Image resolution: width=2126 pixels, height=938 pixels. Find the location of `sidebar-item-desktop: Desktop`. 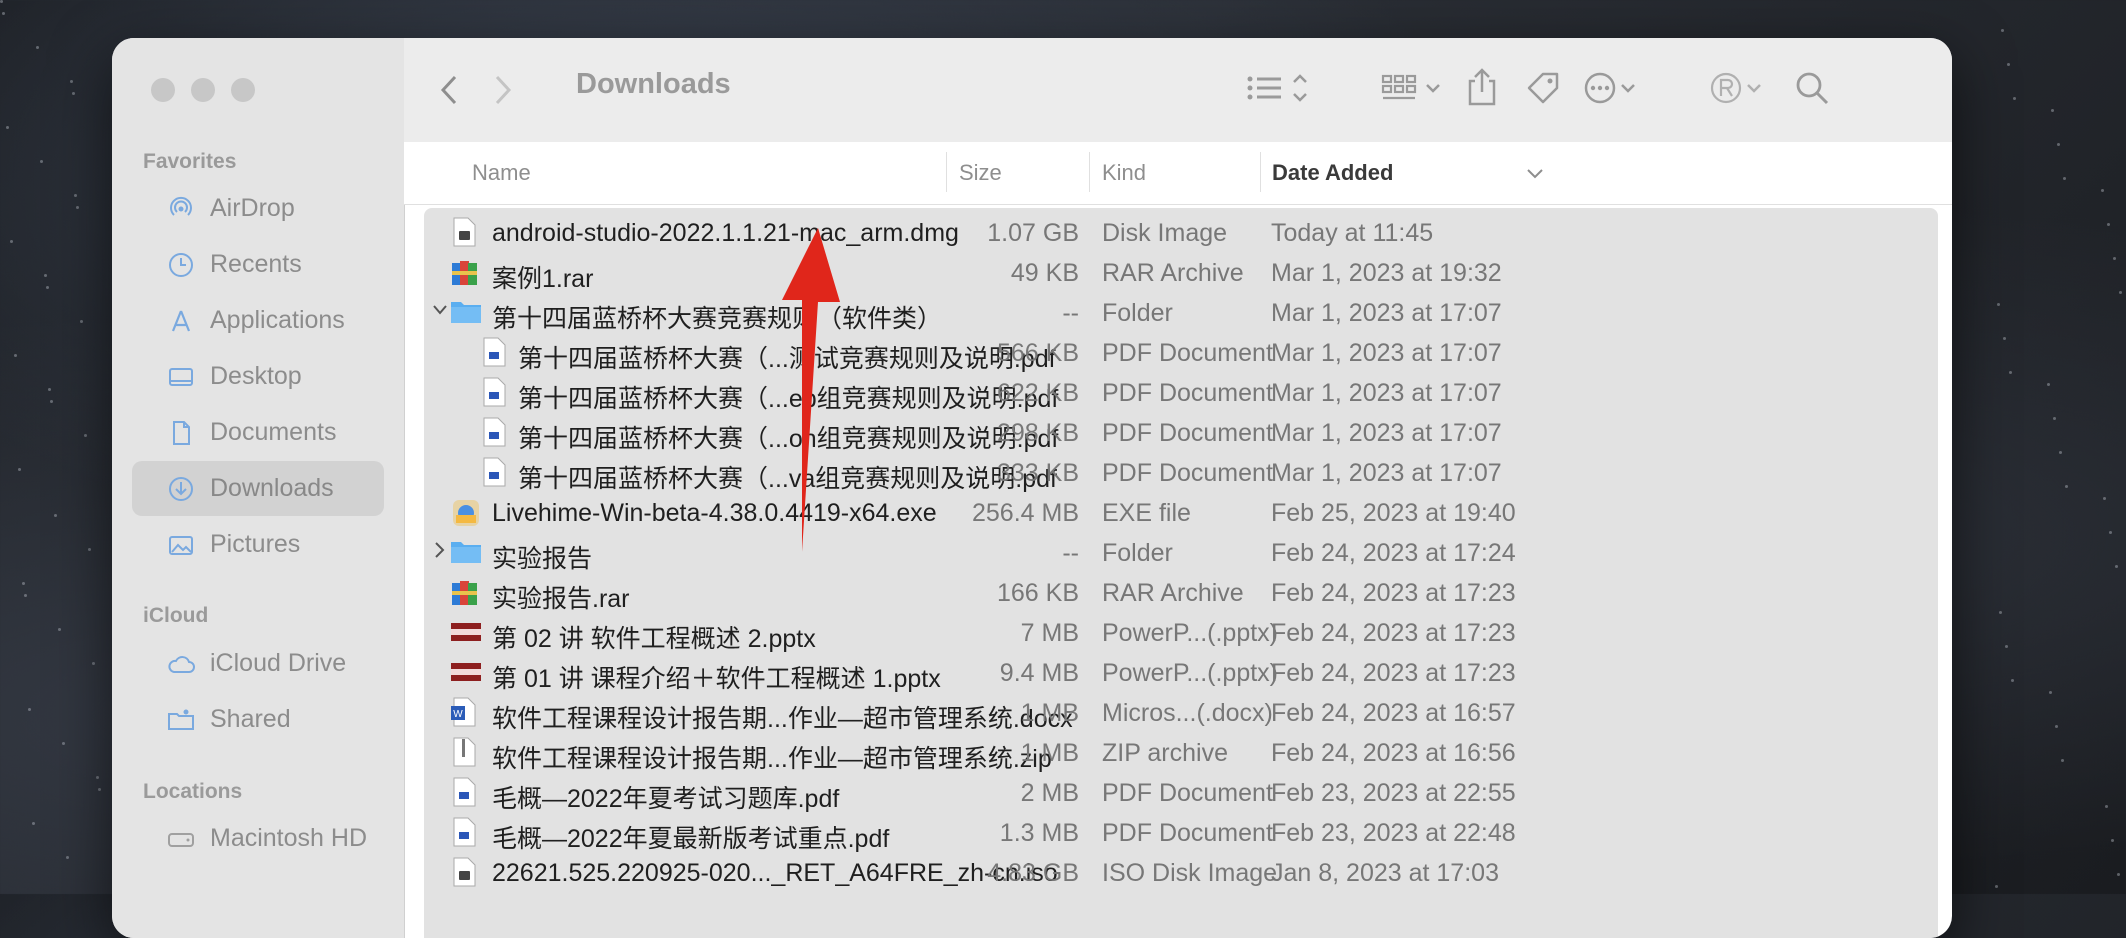

sidebar-item-desktop: Desktop is located at coordinates (258, 376).